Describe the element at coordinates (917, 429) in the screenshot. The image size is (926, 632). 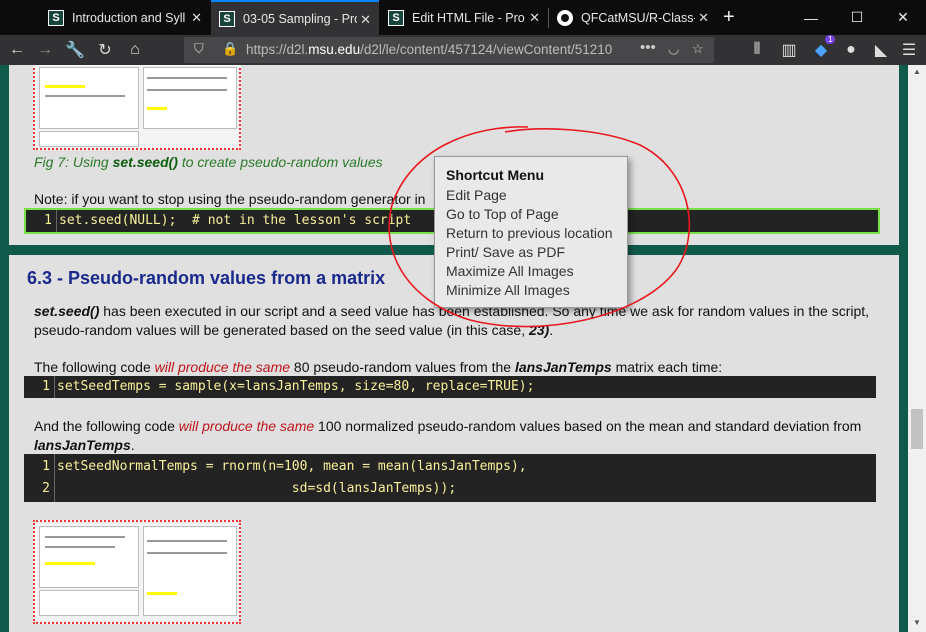
I see `scrollbar-thumb` at that location.